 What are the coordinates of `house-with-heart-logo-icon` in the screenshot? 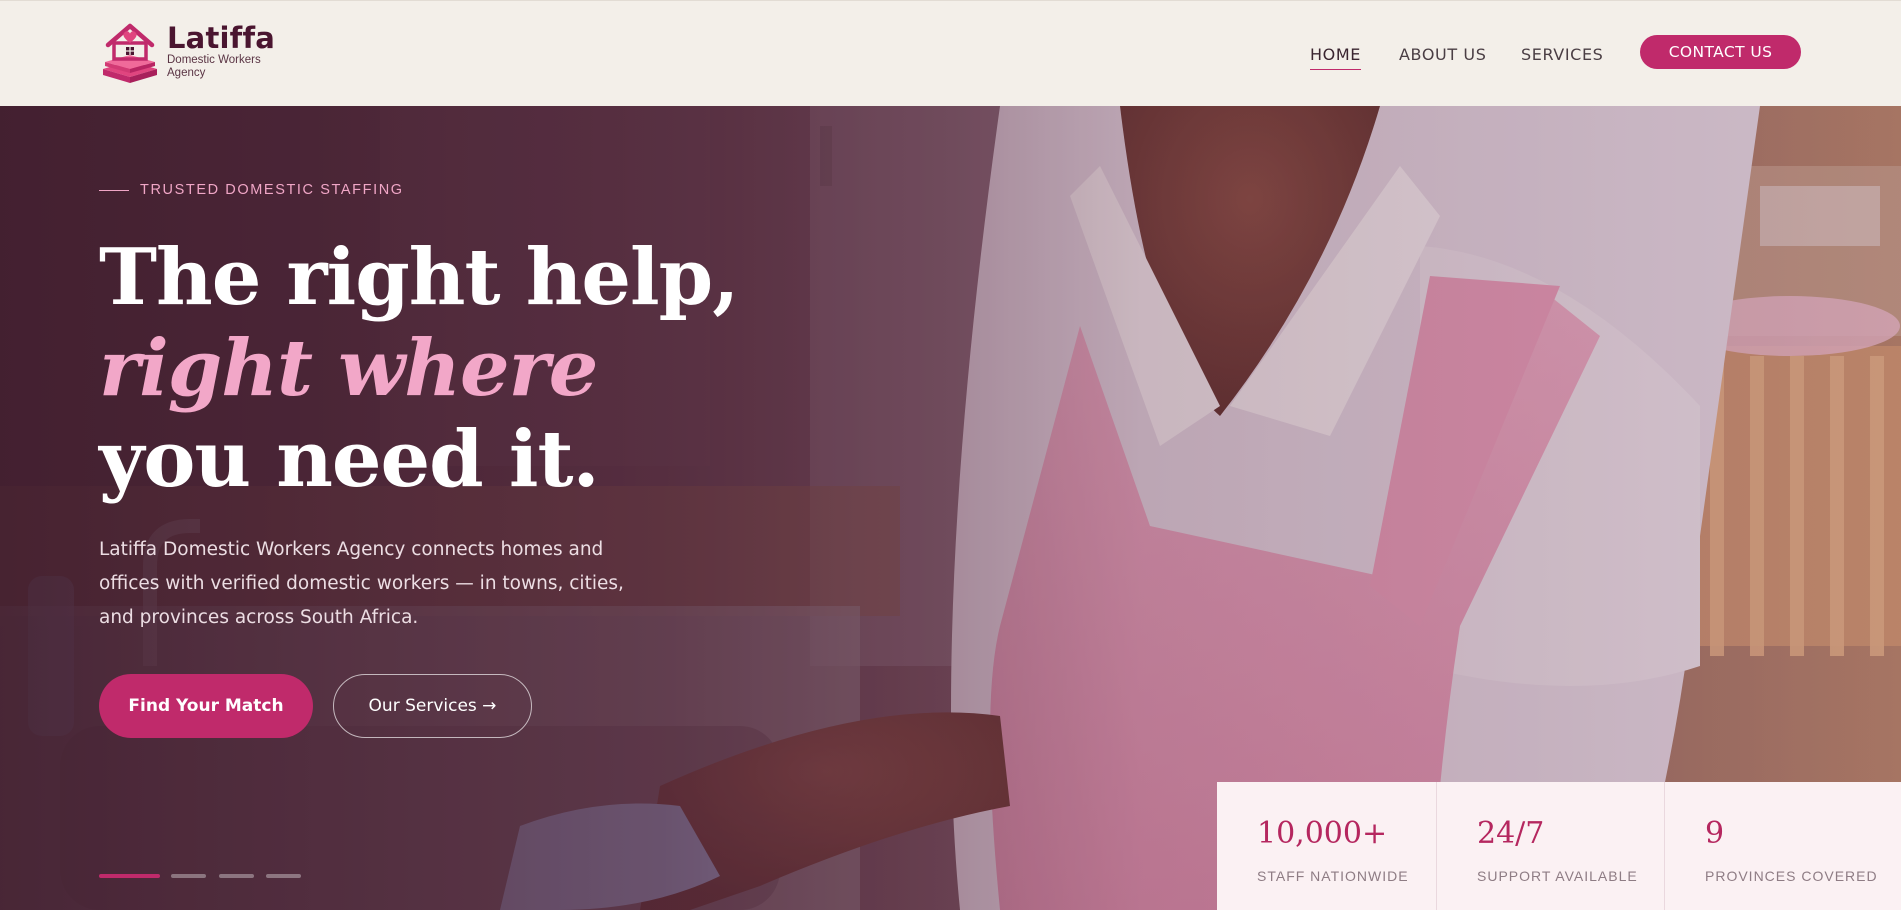 It's located at (130, 53).